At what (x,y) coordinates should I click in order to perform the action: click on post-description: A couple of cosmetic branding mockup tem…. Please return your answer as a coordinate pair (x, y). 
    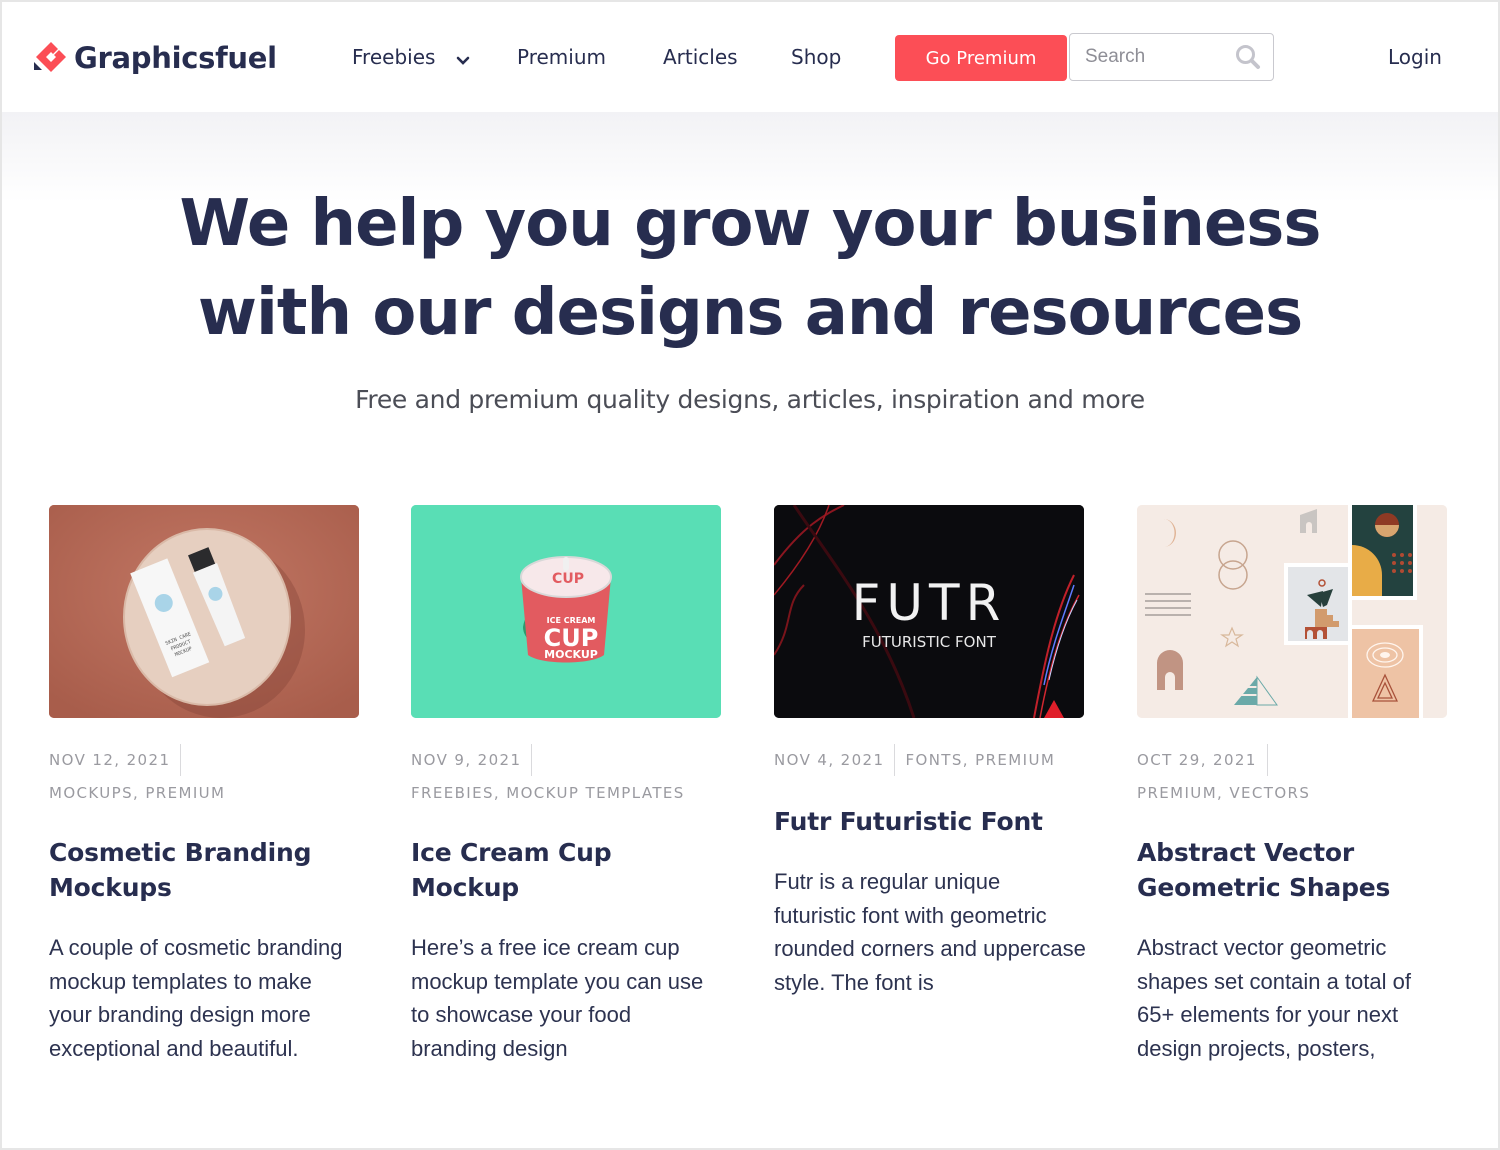
    Looking at the image, I should click on (196, 998).